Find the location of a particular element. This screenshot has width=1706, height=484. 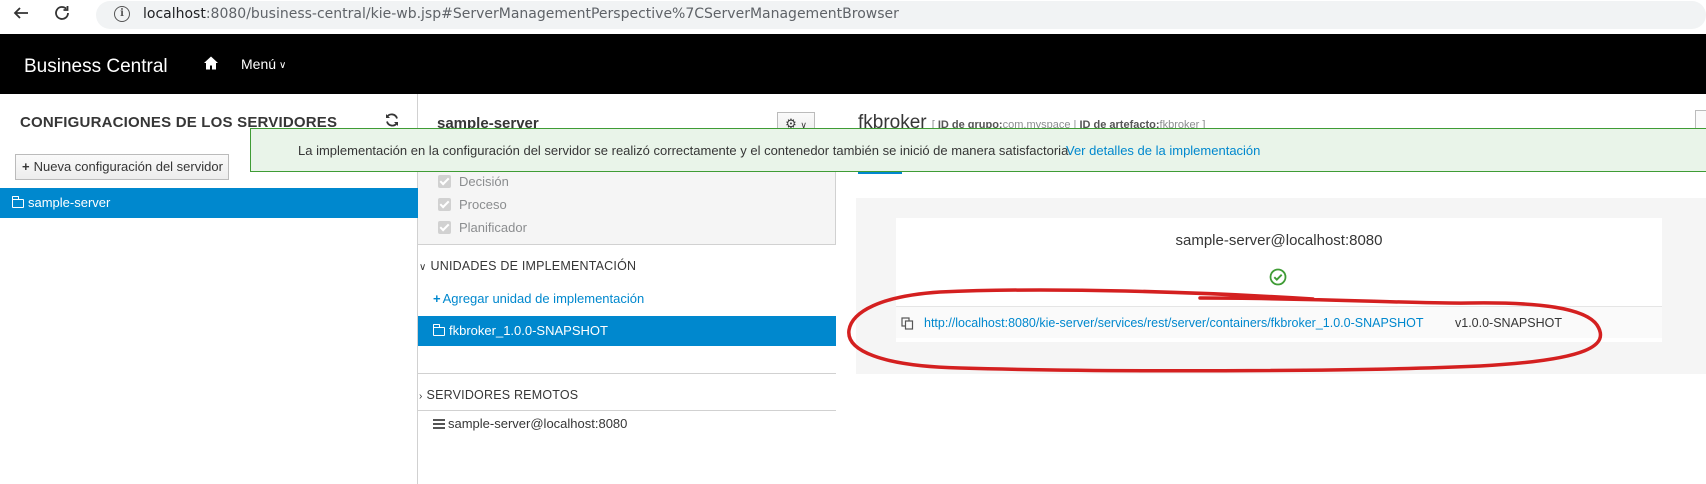

capability-checkbox: Proceso is located at coordinates (472, 204).